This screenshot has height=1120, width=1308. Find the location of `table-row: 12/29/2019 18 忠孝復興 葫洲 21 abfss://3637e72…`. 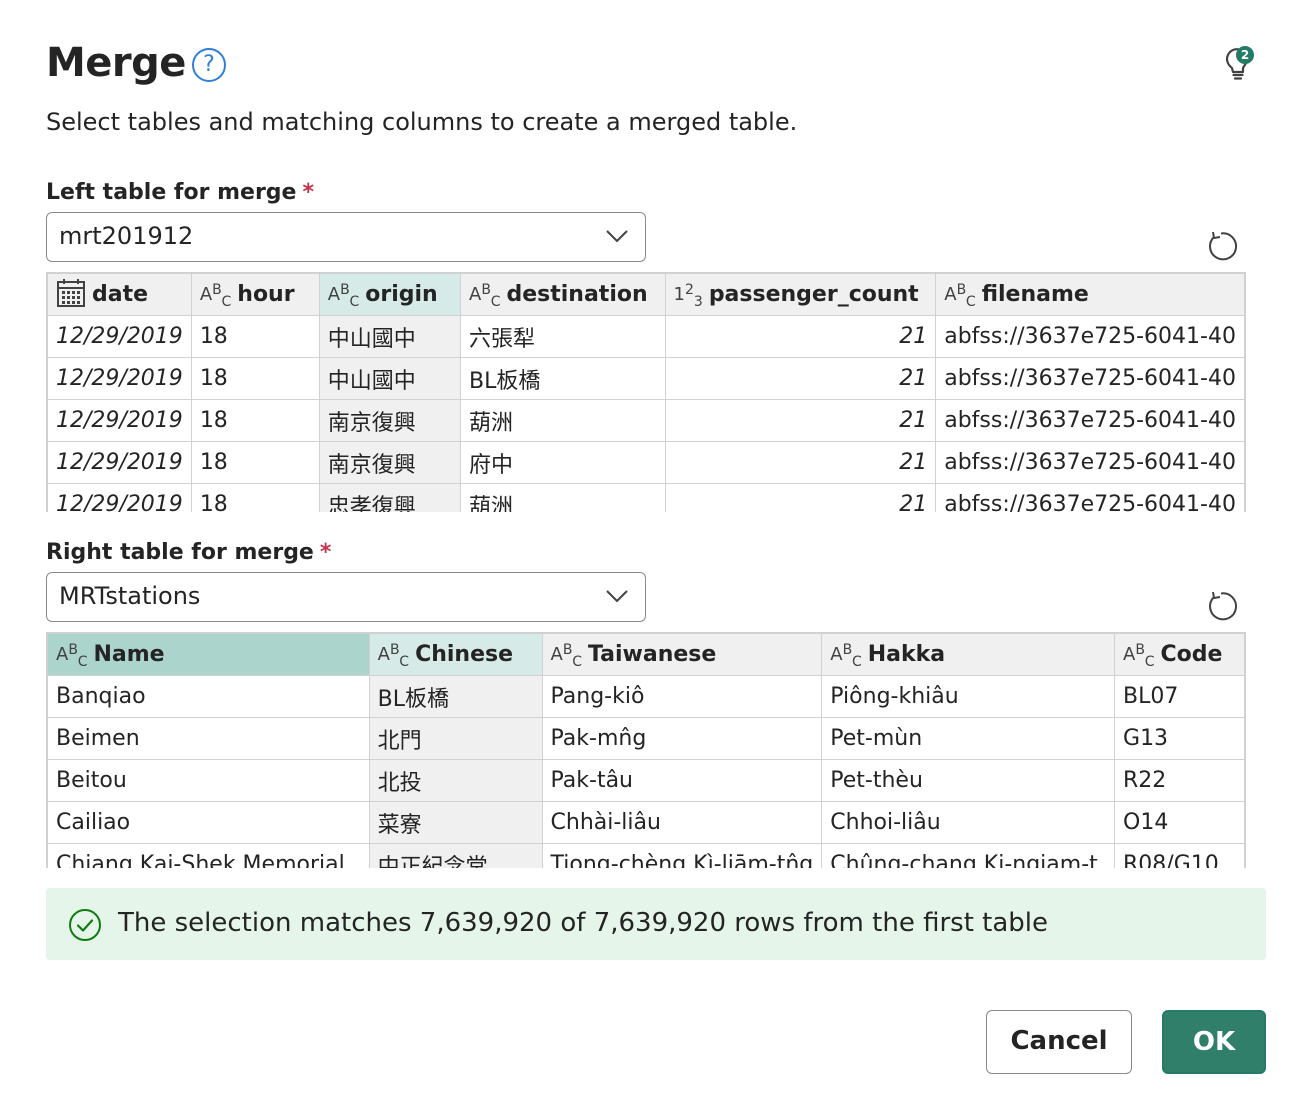

table-row: 12/29/2019 18 忠孝復興 葫洲 21 abfss://3637e72… is located at coordinates (646, 497).